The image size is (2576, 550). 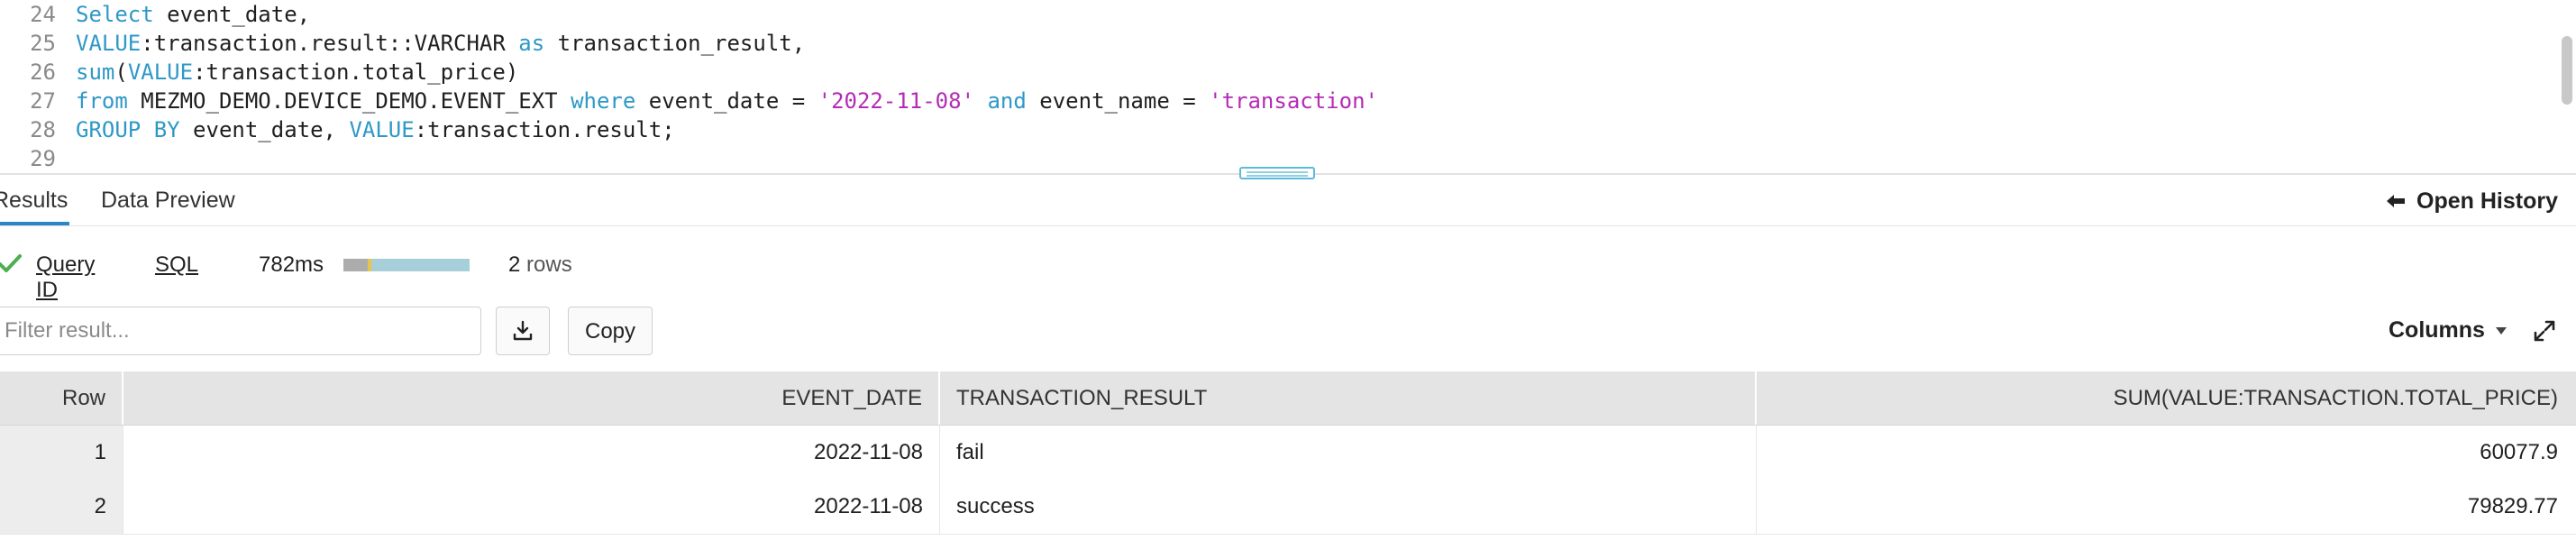 I want to click on table-row: 2 2022-11-08 success 79829.77, so click(x=1288, y=507).